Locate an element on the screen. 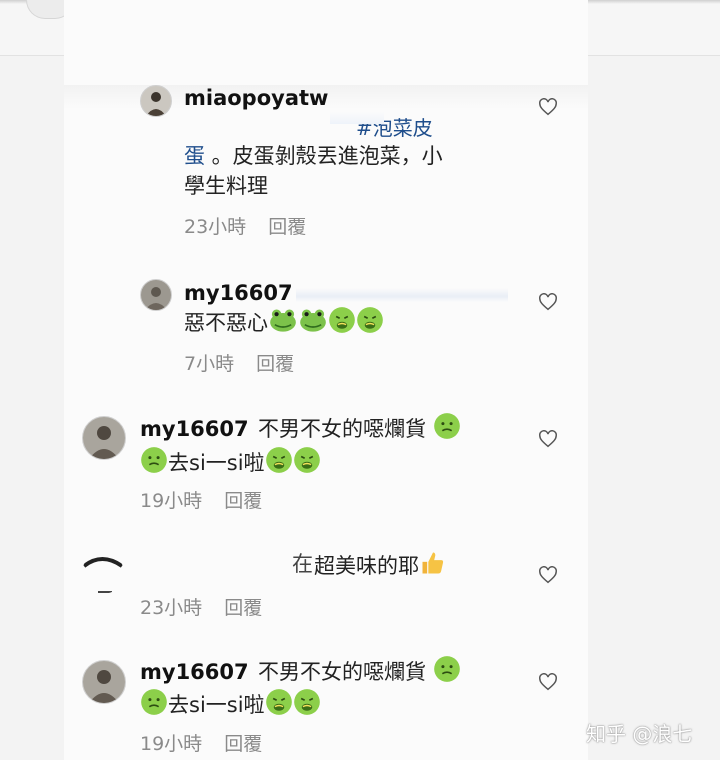 The height and width of the screenshot is (760, 720). hashtag-continuation: 蛋 is located at coordinates (194, 156).